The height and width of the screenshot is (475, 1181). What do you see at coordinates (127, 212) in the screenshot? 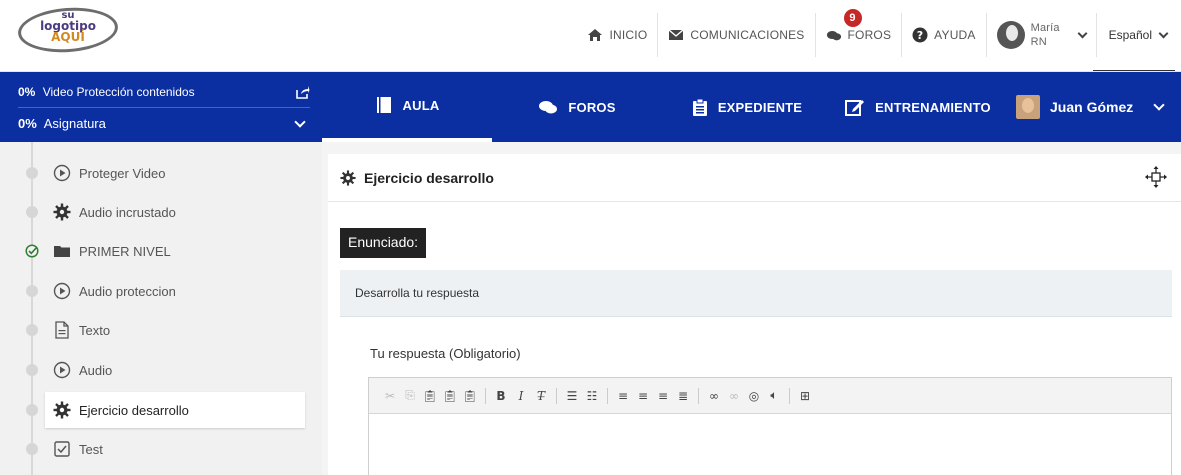
I see `sidebar-item-label: Audio incrustado` at bounding box center [127, 212].